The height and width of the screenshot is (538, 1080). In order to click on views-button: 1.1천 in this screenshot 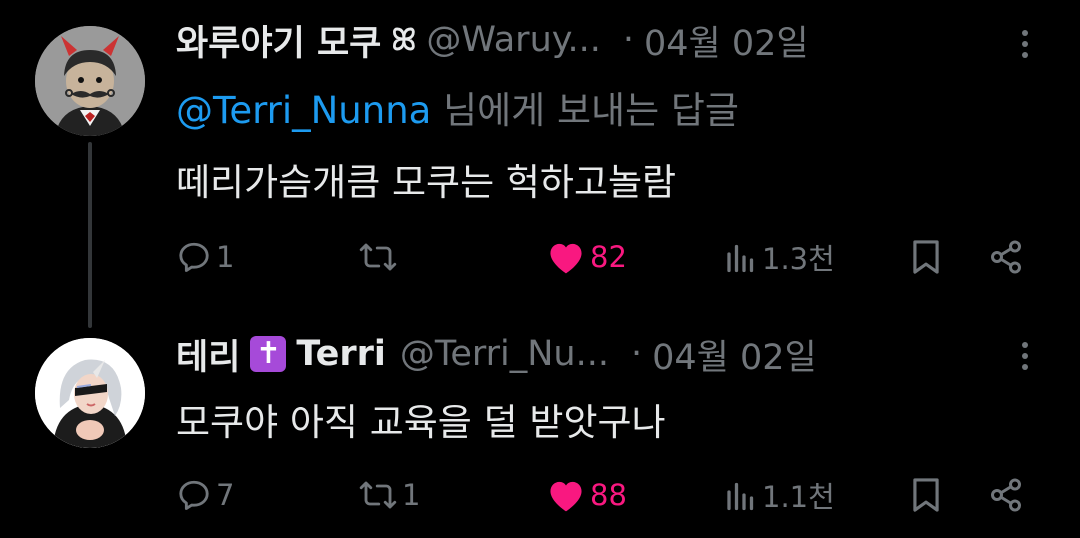, I will do `click(779, 495)`.